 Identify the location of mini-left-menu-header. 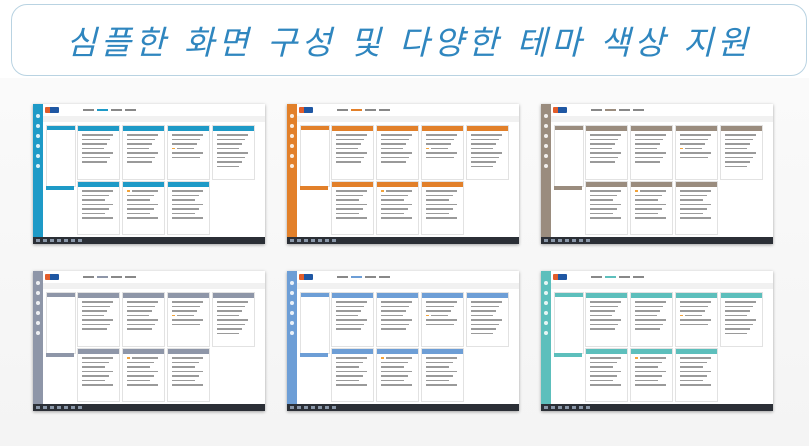
(61, 295).